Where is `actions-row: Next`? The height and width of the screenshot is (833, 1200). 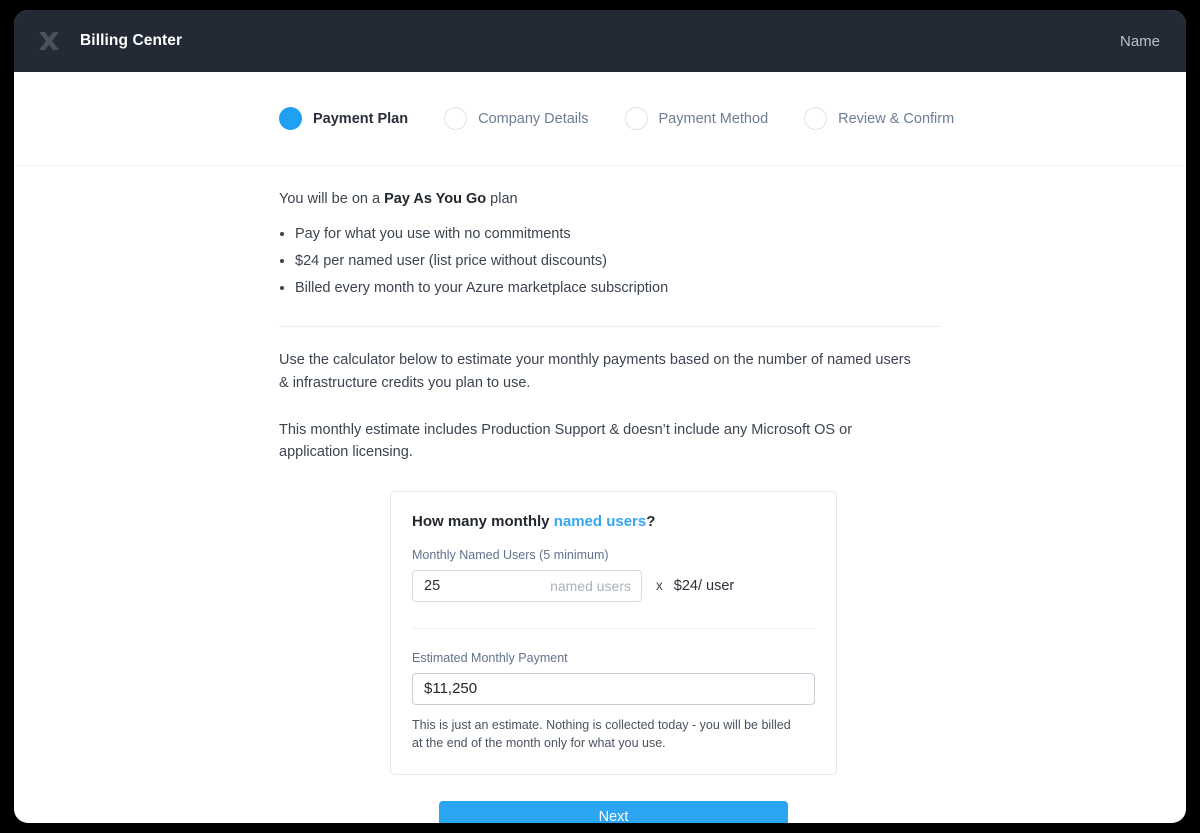
actions-row: Next is located at coordinates (732, 812).